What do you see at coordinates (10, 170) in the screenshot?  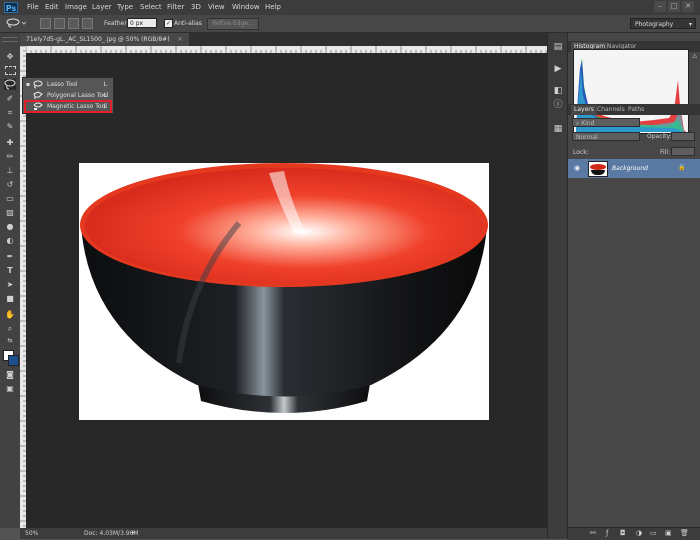 I see `clone-stamp-tool-icon: ⊥` at bounding box center [10, 170].